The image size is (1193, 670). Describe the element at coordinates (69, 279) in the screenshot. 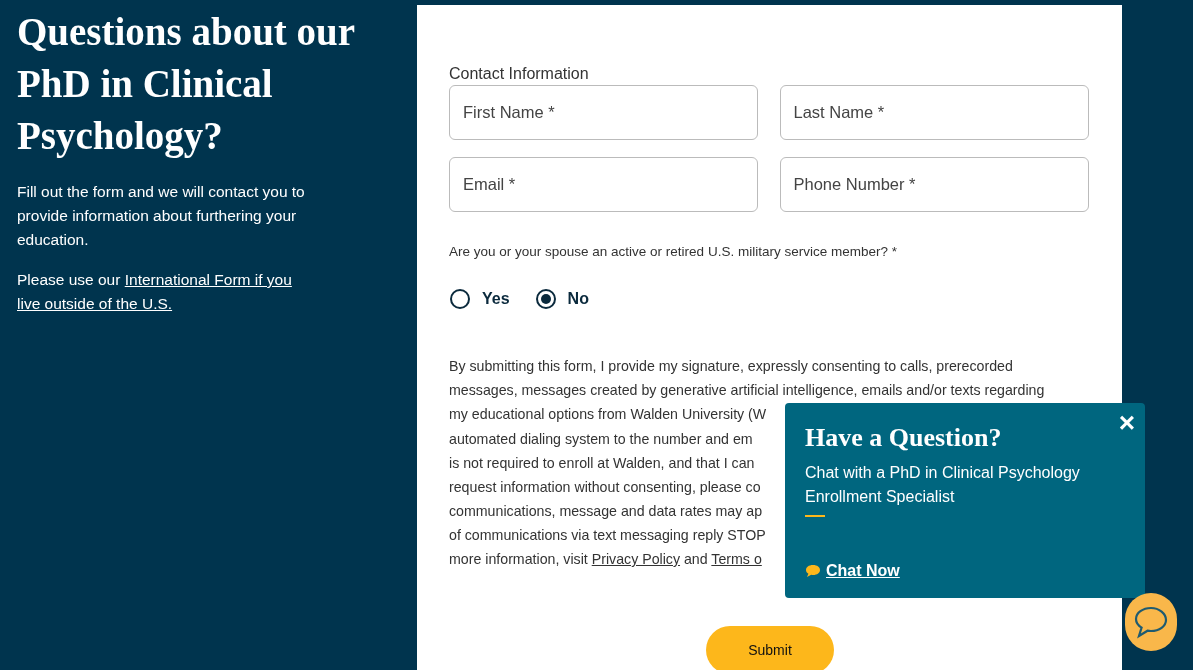

I see `international-note: Please use our` at that location.